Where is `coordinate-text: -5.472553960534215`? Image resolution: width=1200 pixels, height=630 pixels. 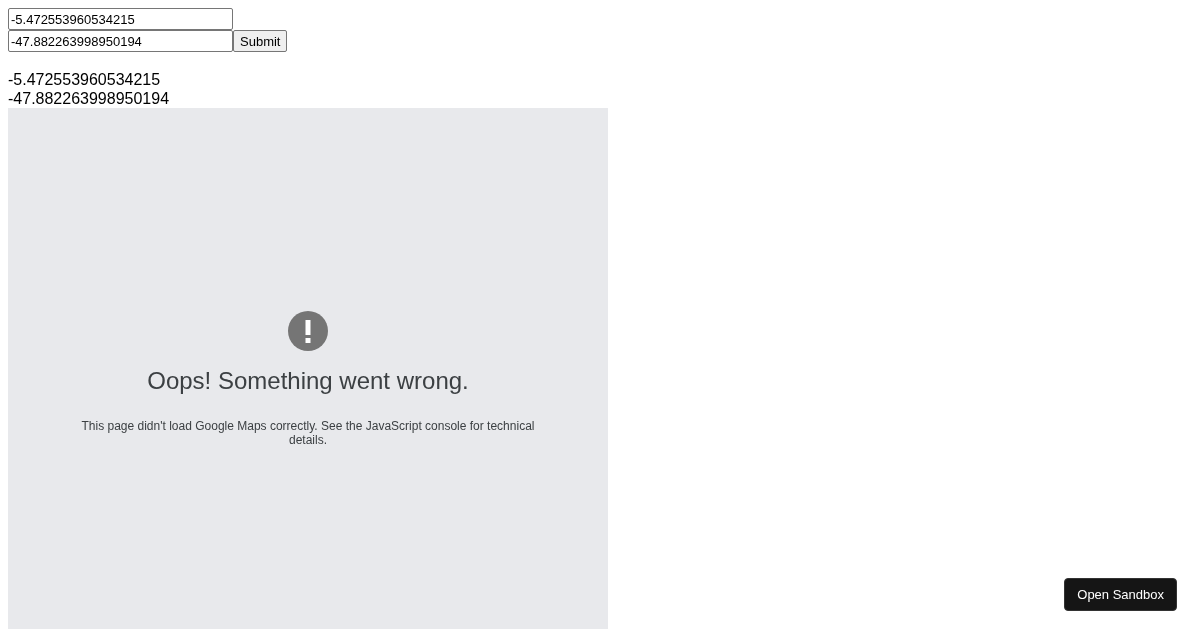 coordinate-text: -5.472553960534215 is located at coordinates (84, 79).